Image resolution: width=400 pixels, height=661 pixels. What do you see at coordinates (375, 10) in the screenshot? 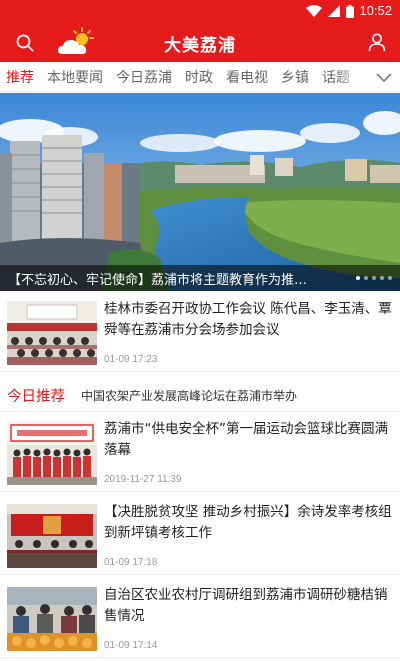
I see `status-time: 10:52` at bounding box center [375, 10].